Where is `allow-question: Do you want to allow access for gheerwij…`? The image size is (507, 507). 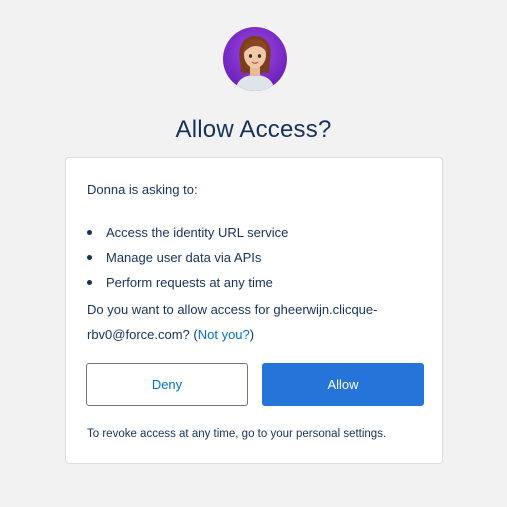 allow-question: Do you want to allow access for gheerwij… is located at coordinates (257, 322).